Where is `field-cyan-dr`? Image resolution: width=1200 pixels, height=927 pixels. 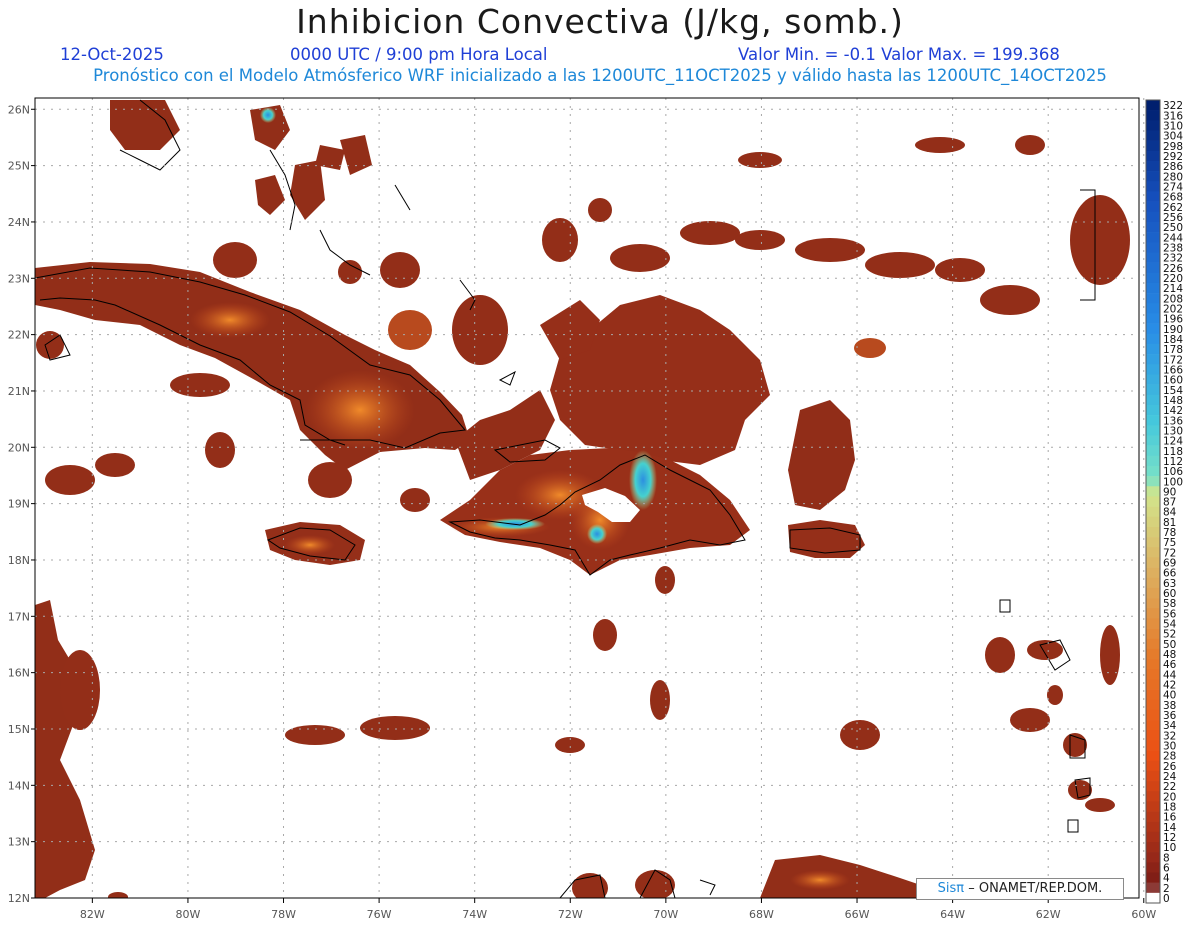
field-cyan-dr is located at coordinates (643, 480).